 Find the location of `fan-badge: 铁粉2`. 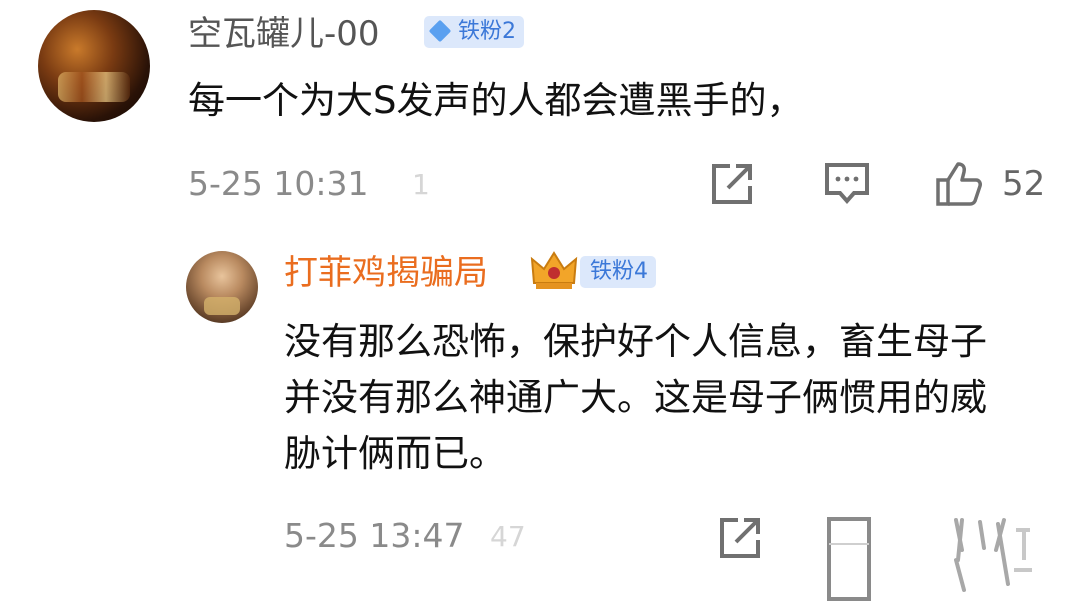

fan-badge: 铁粉2 is located at coordinates (474, 32).